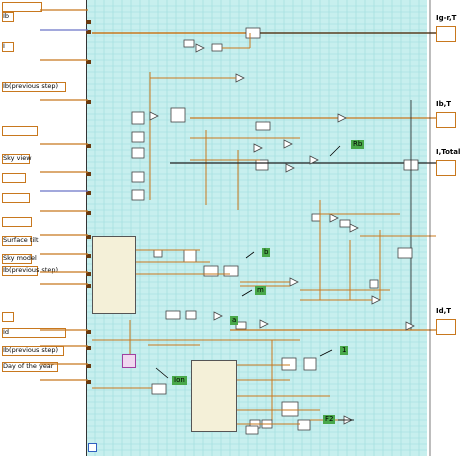 The height and width of the screenshot is (456, 466). What do you see at coordinates (234, 320) in the screenshot?
I see `label-a: a` at bounding box center [234, 320].